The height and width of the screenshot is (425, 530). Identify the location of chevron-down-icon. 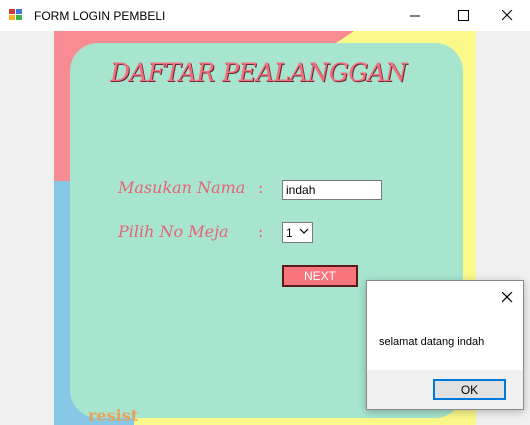
(304, 231).